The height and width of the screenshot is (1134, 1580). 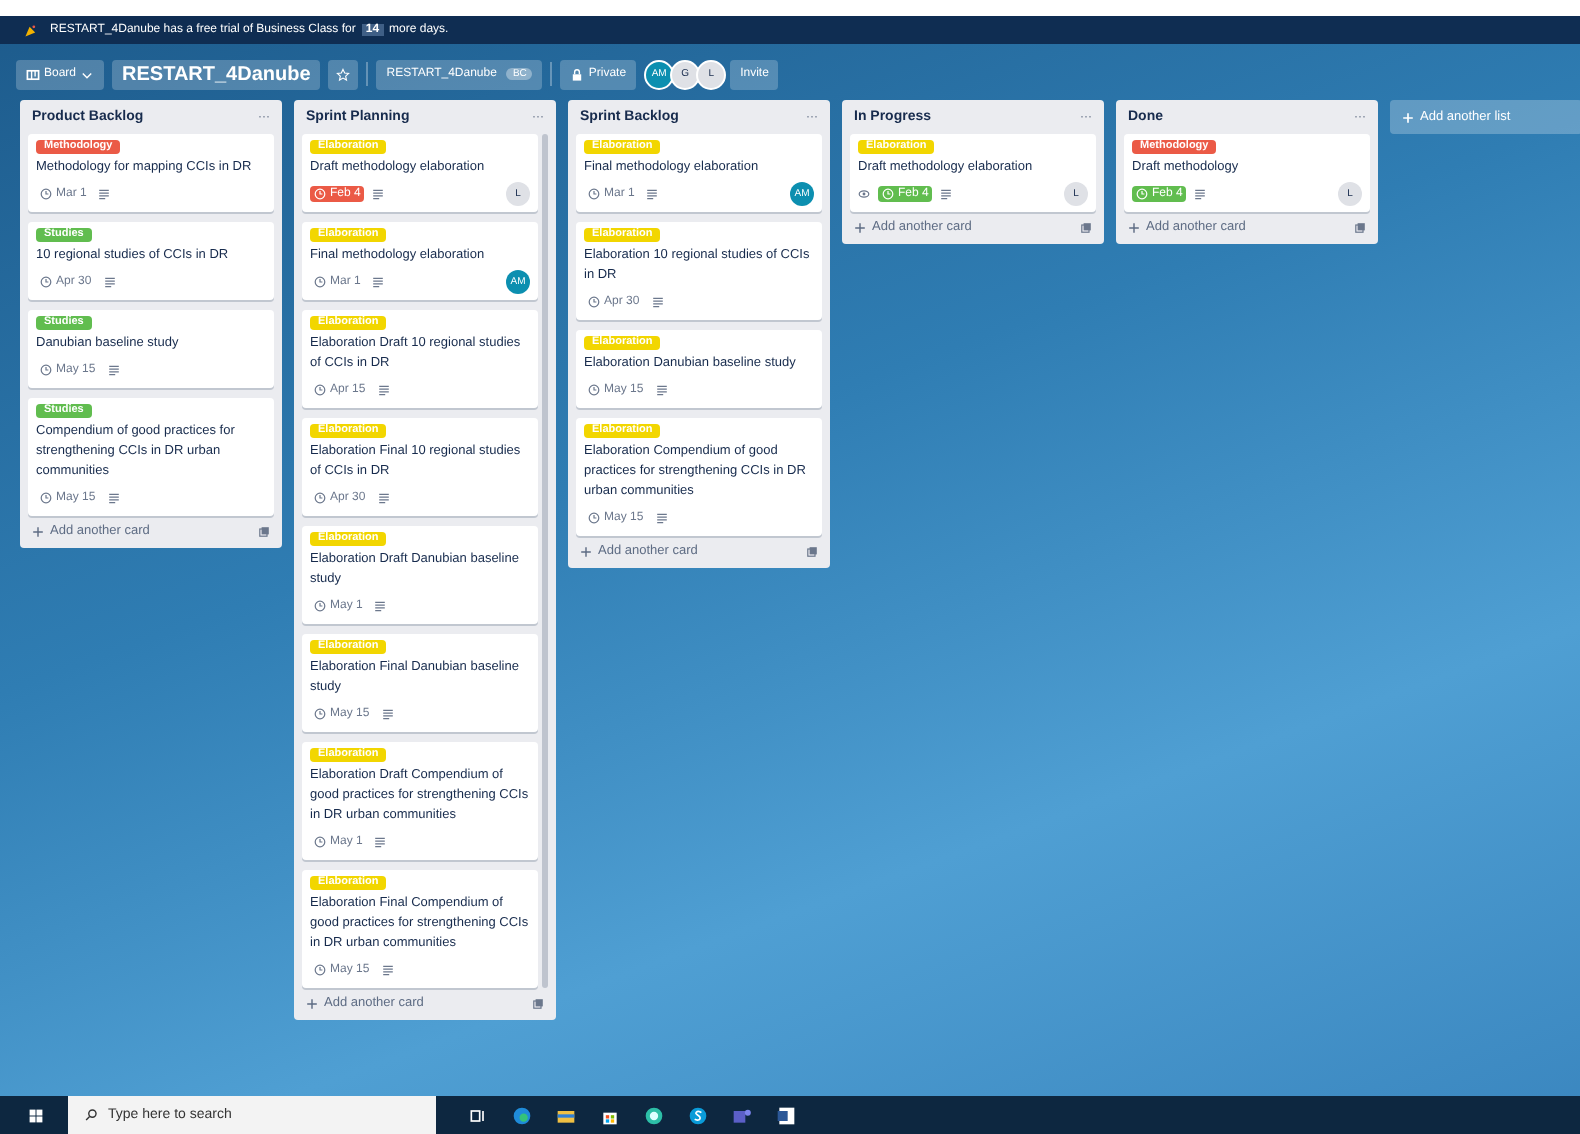 What do you see at coordinates (33, 74) in the screenshot?
I see `board-icon` at bounding box center [33, 74].